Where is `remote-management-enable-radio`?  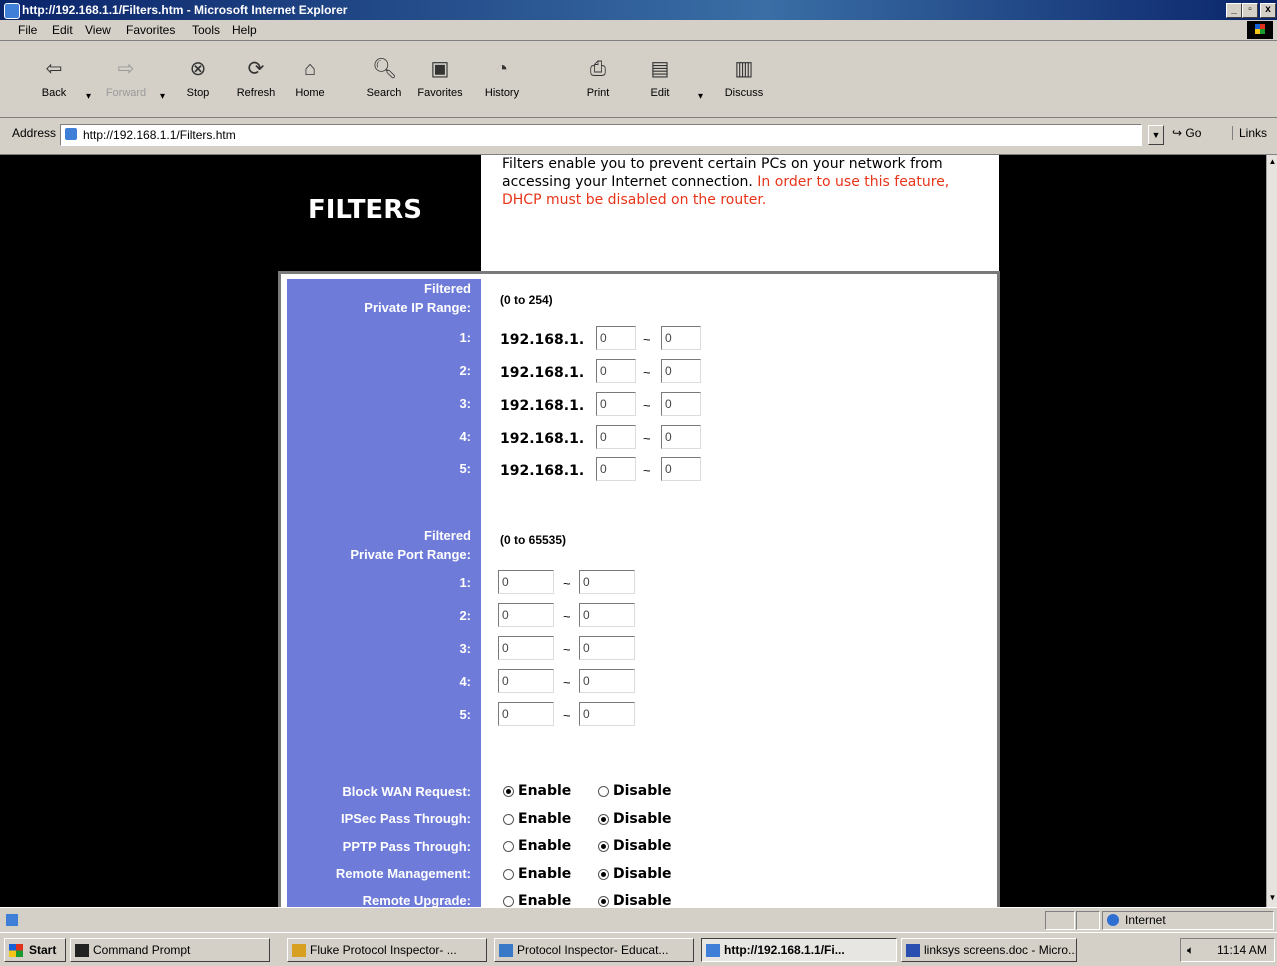
remote-management-enable-radio is located at coordinates (508, 874).